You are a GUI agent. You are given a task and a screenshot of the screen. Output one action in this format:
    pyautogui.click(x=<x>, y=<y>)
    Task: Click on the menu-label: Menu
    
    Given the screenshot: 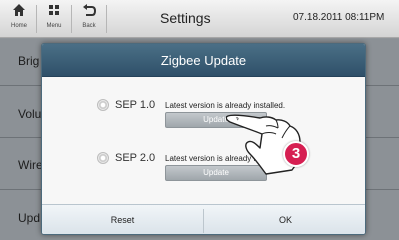 What is the action you would take?
    pyautogui.click(x=54, y=26)
    